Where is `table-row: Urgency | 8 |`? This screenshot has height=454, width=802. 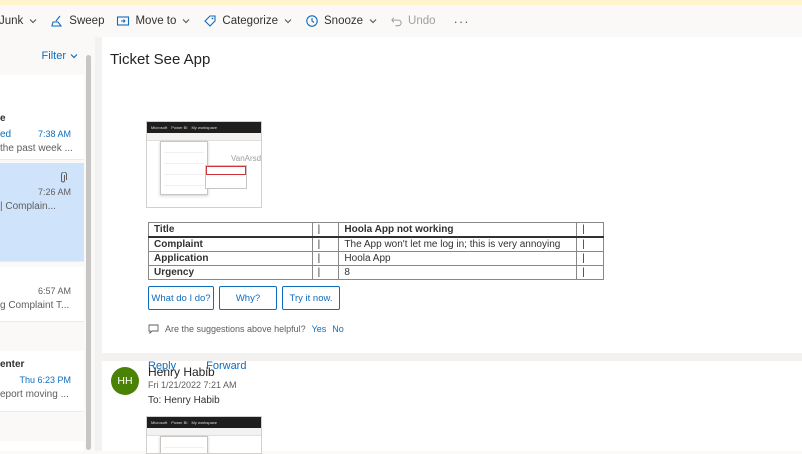 table-row: Urgency | 8 | is located at coordinates (376, 272).